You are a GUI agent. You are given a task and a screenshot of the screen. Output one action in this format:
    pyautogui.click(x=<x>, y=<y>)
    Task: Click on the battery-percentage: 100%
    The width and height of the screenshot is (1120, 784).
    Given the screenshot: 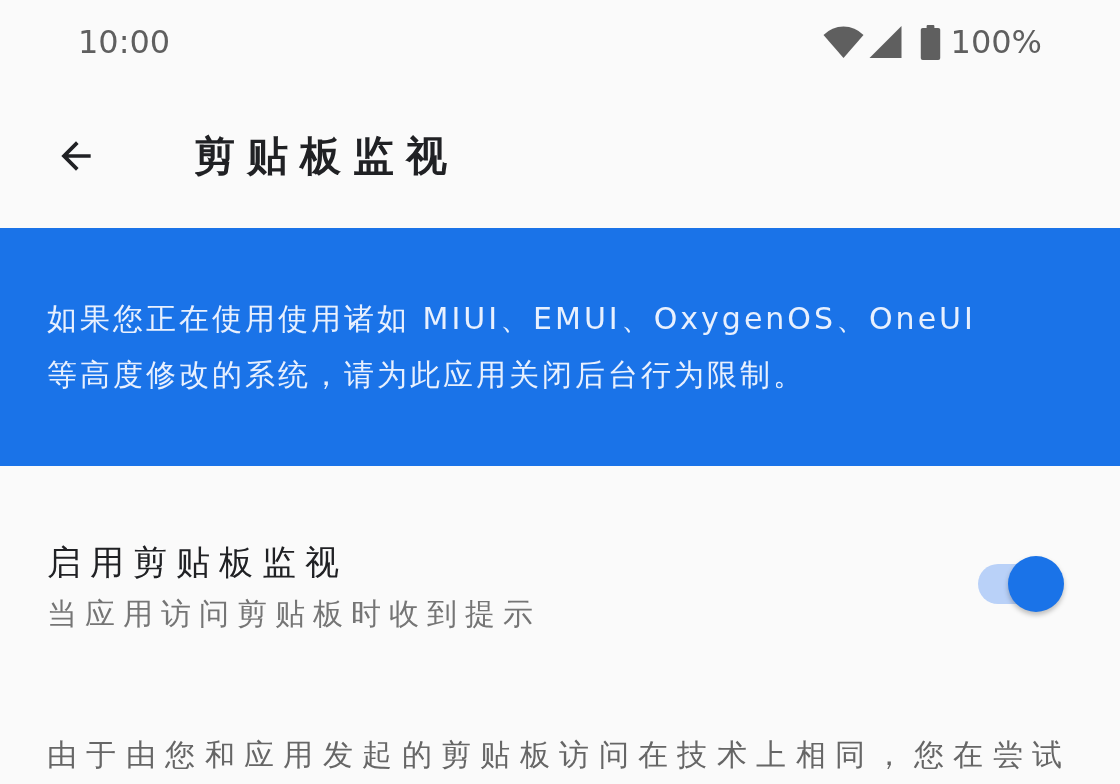 What is the action you would take?
    pyautogui.click(x=996, y=42)
    